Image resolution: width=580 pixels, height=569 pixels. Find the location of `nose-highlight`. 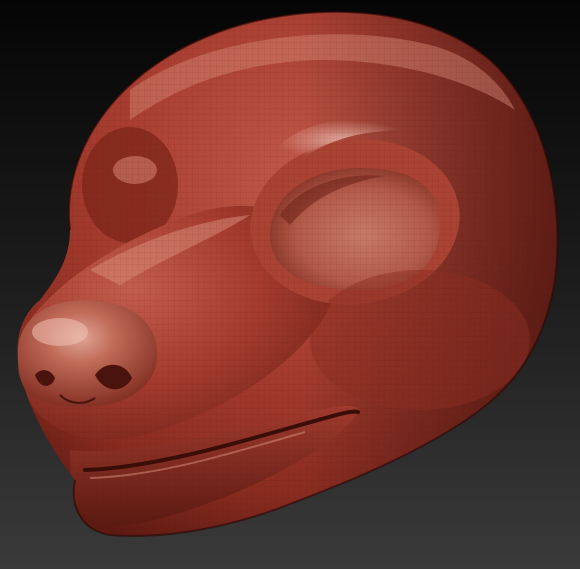

nose-highlight is located at coordinates (60, 332).